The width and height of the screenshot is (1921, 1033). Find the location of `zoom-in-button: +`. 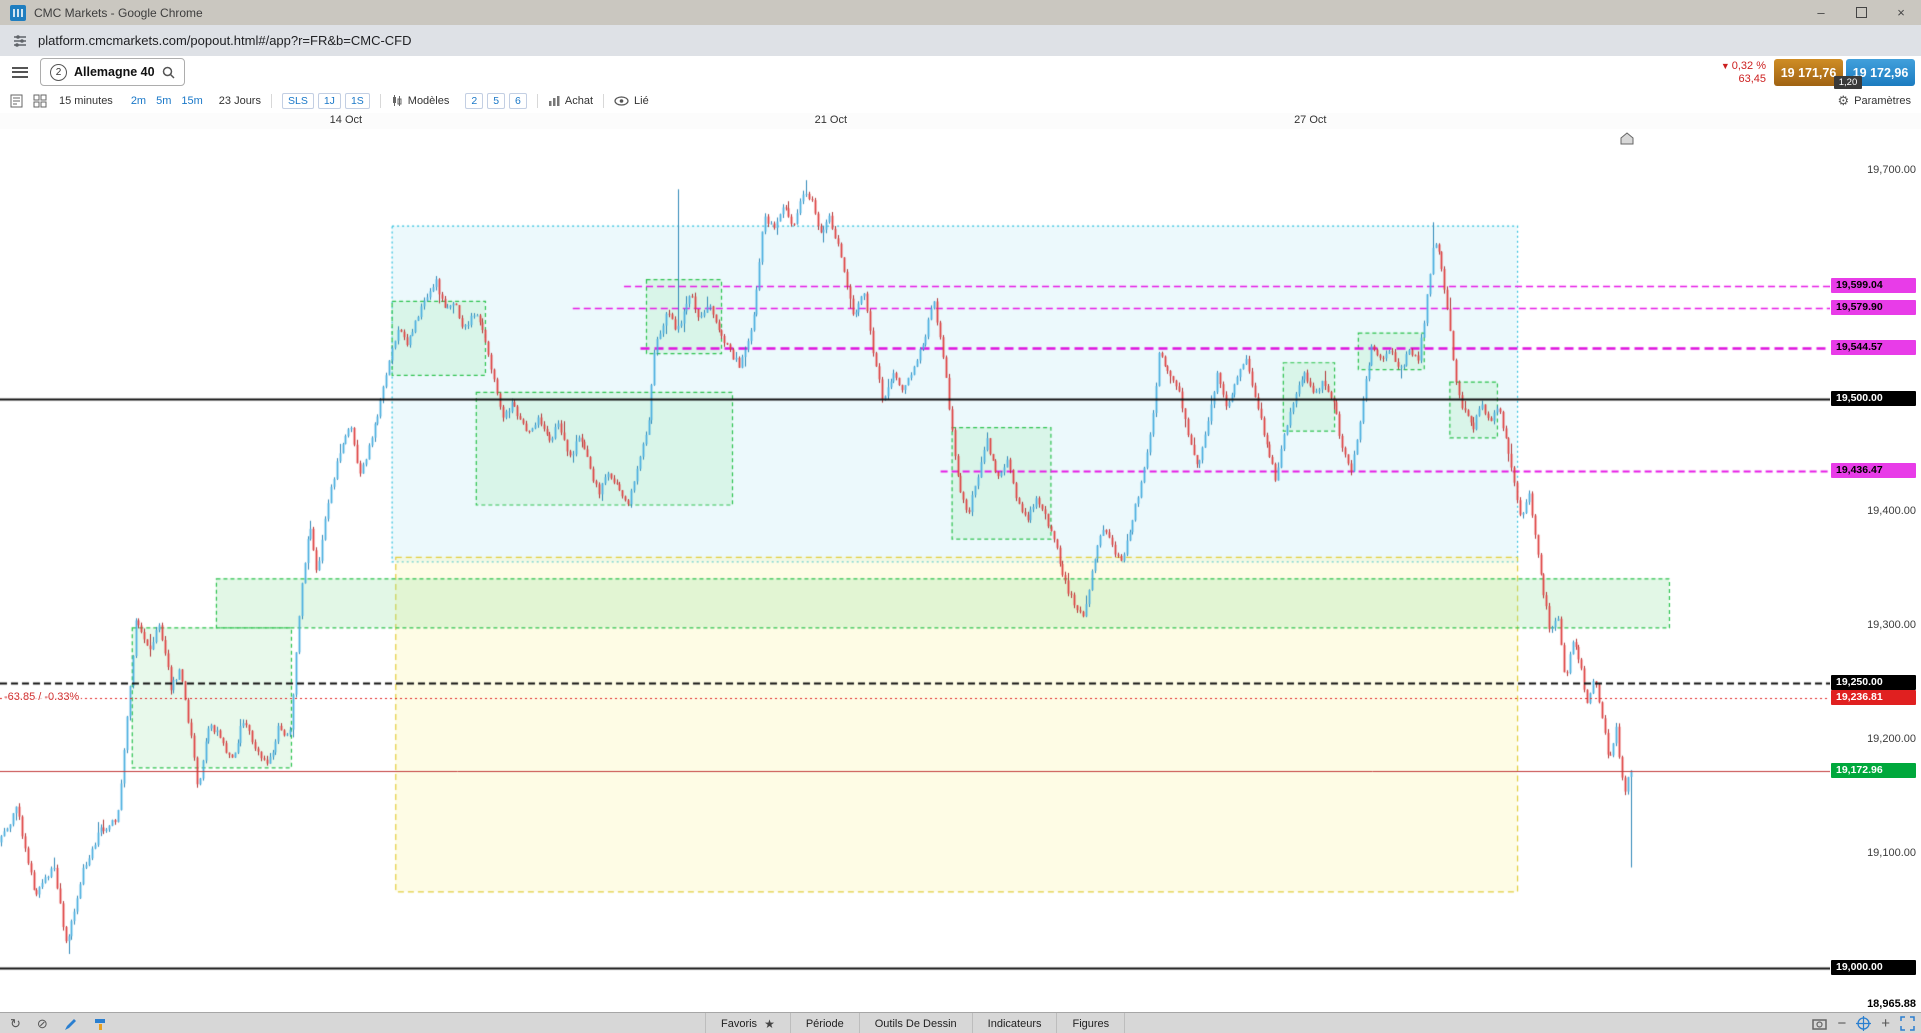

zoom-in-button: + is located at coordinates (1885, 1023).